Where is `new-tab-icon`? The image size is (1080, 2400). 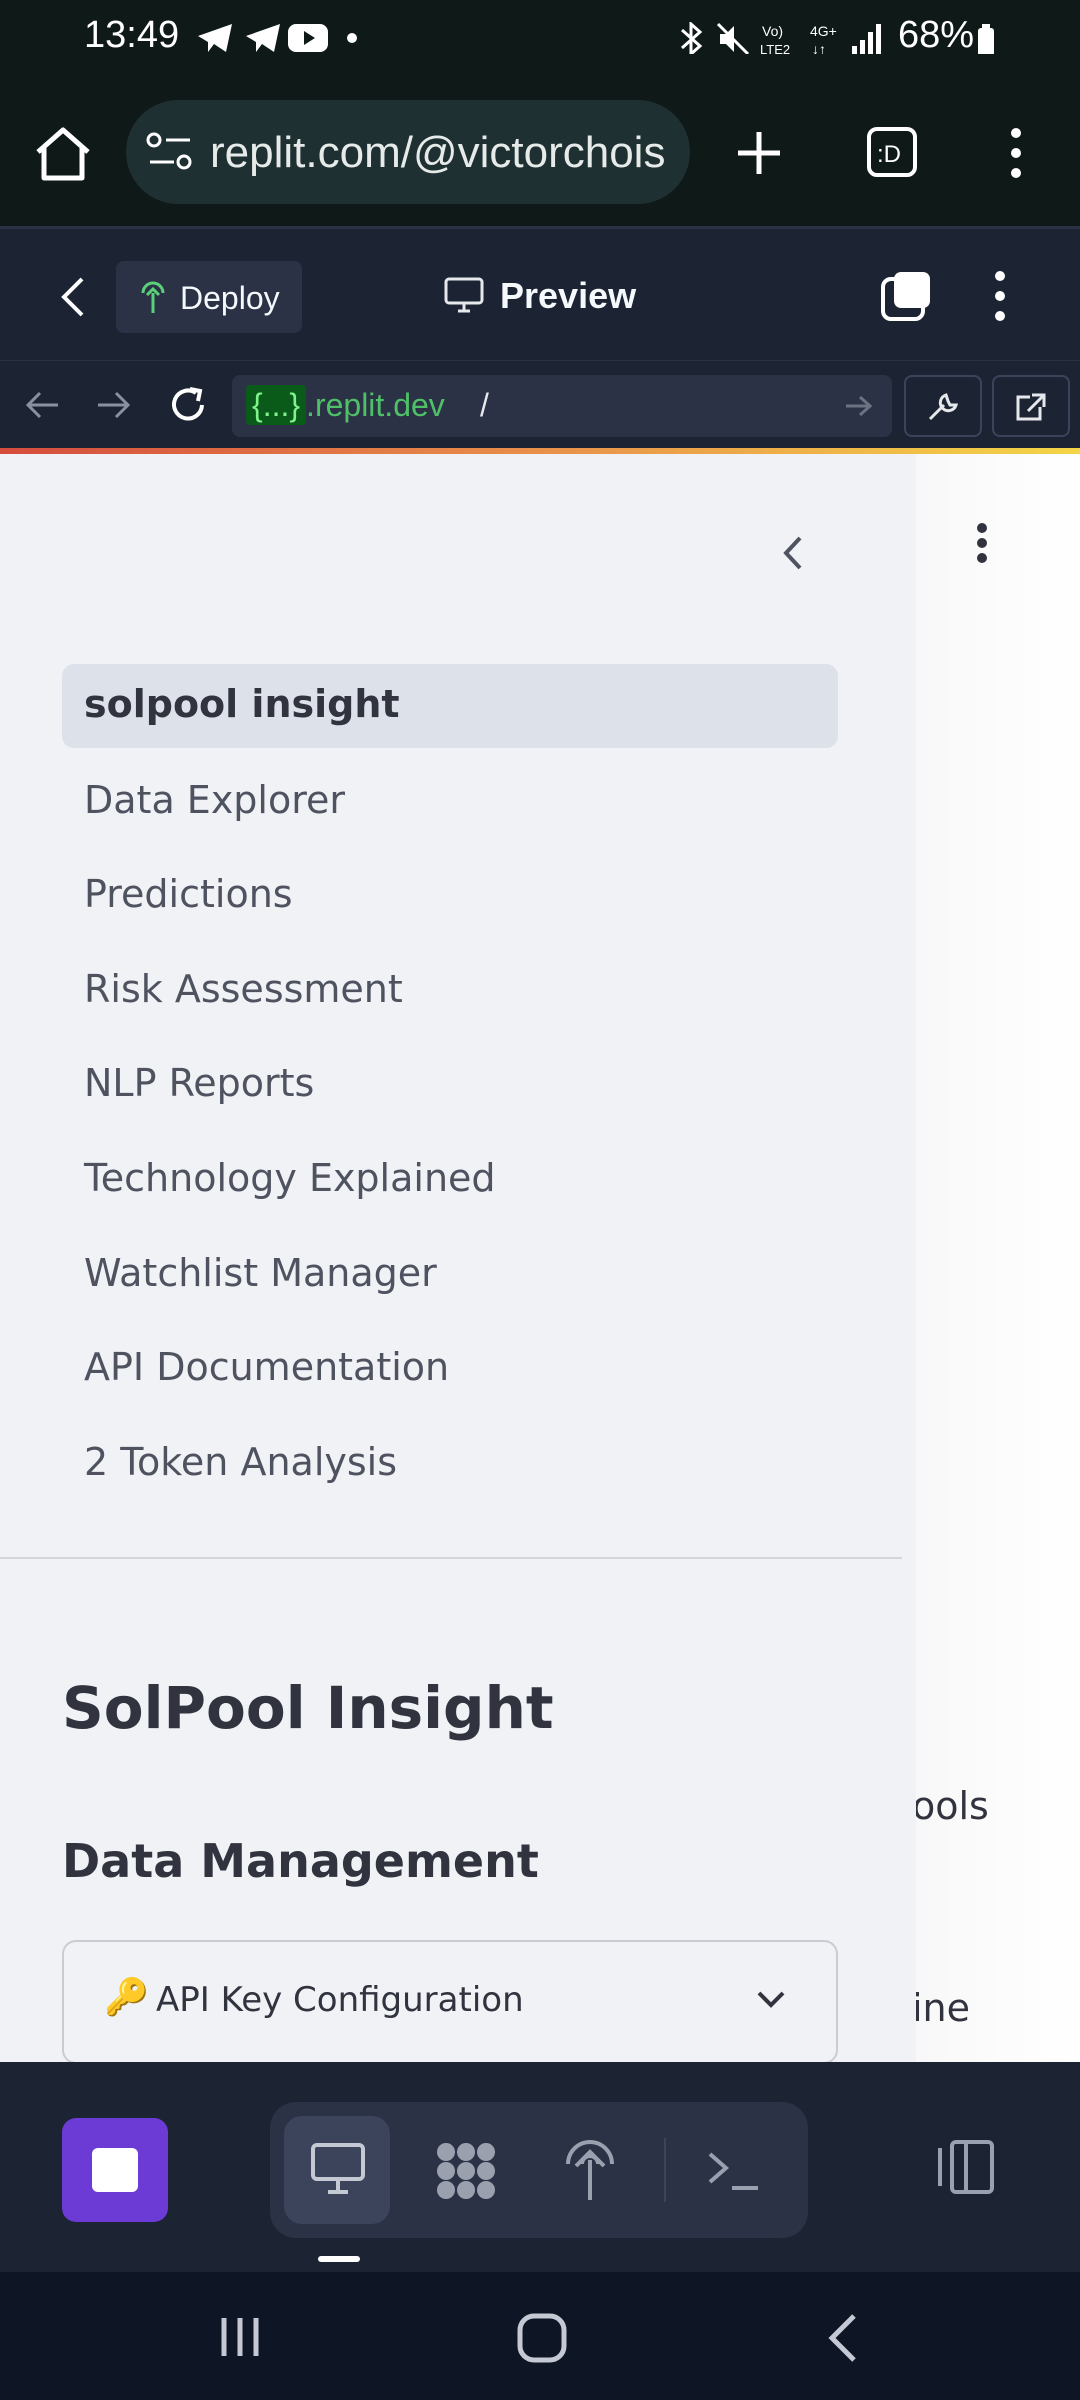
new-tab-icon is located at coordinates (759, 153).